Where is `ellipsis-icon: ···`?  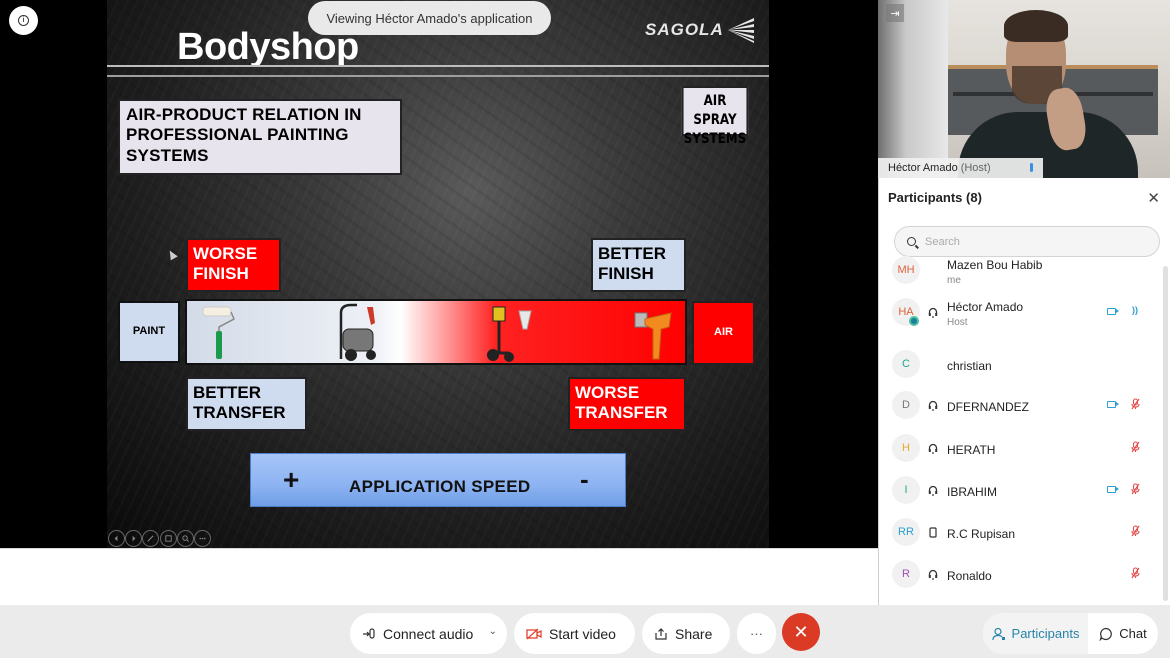 ellipsis-icon: ··· is located at coordinates (756, 633).